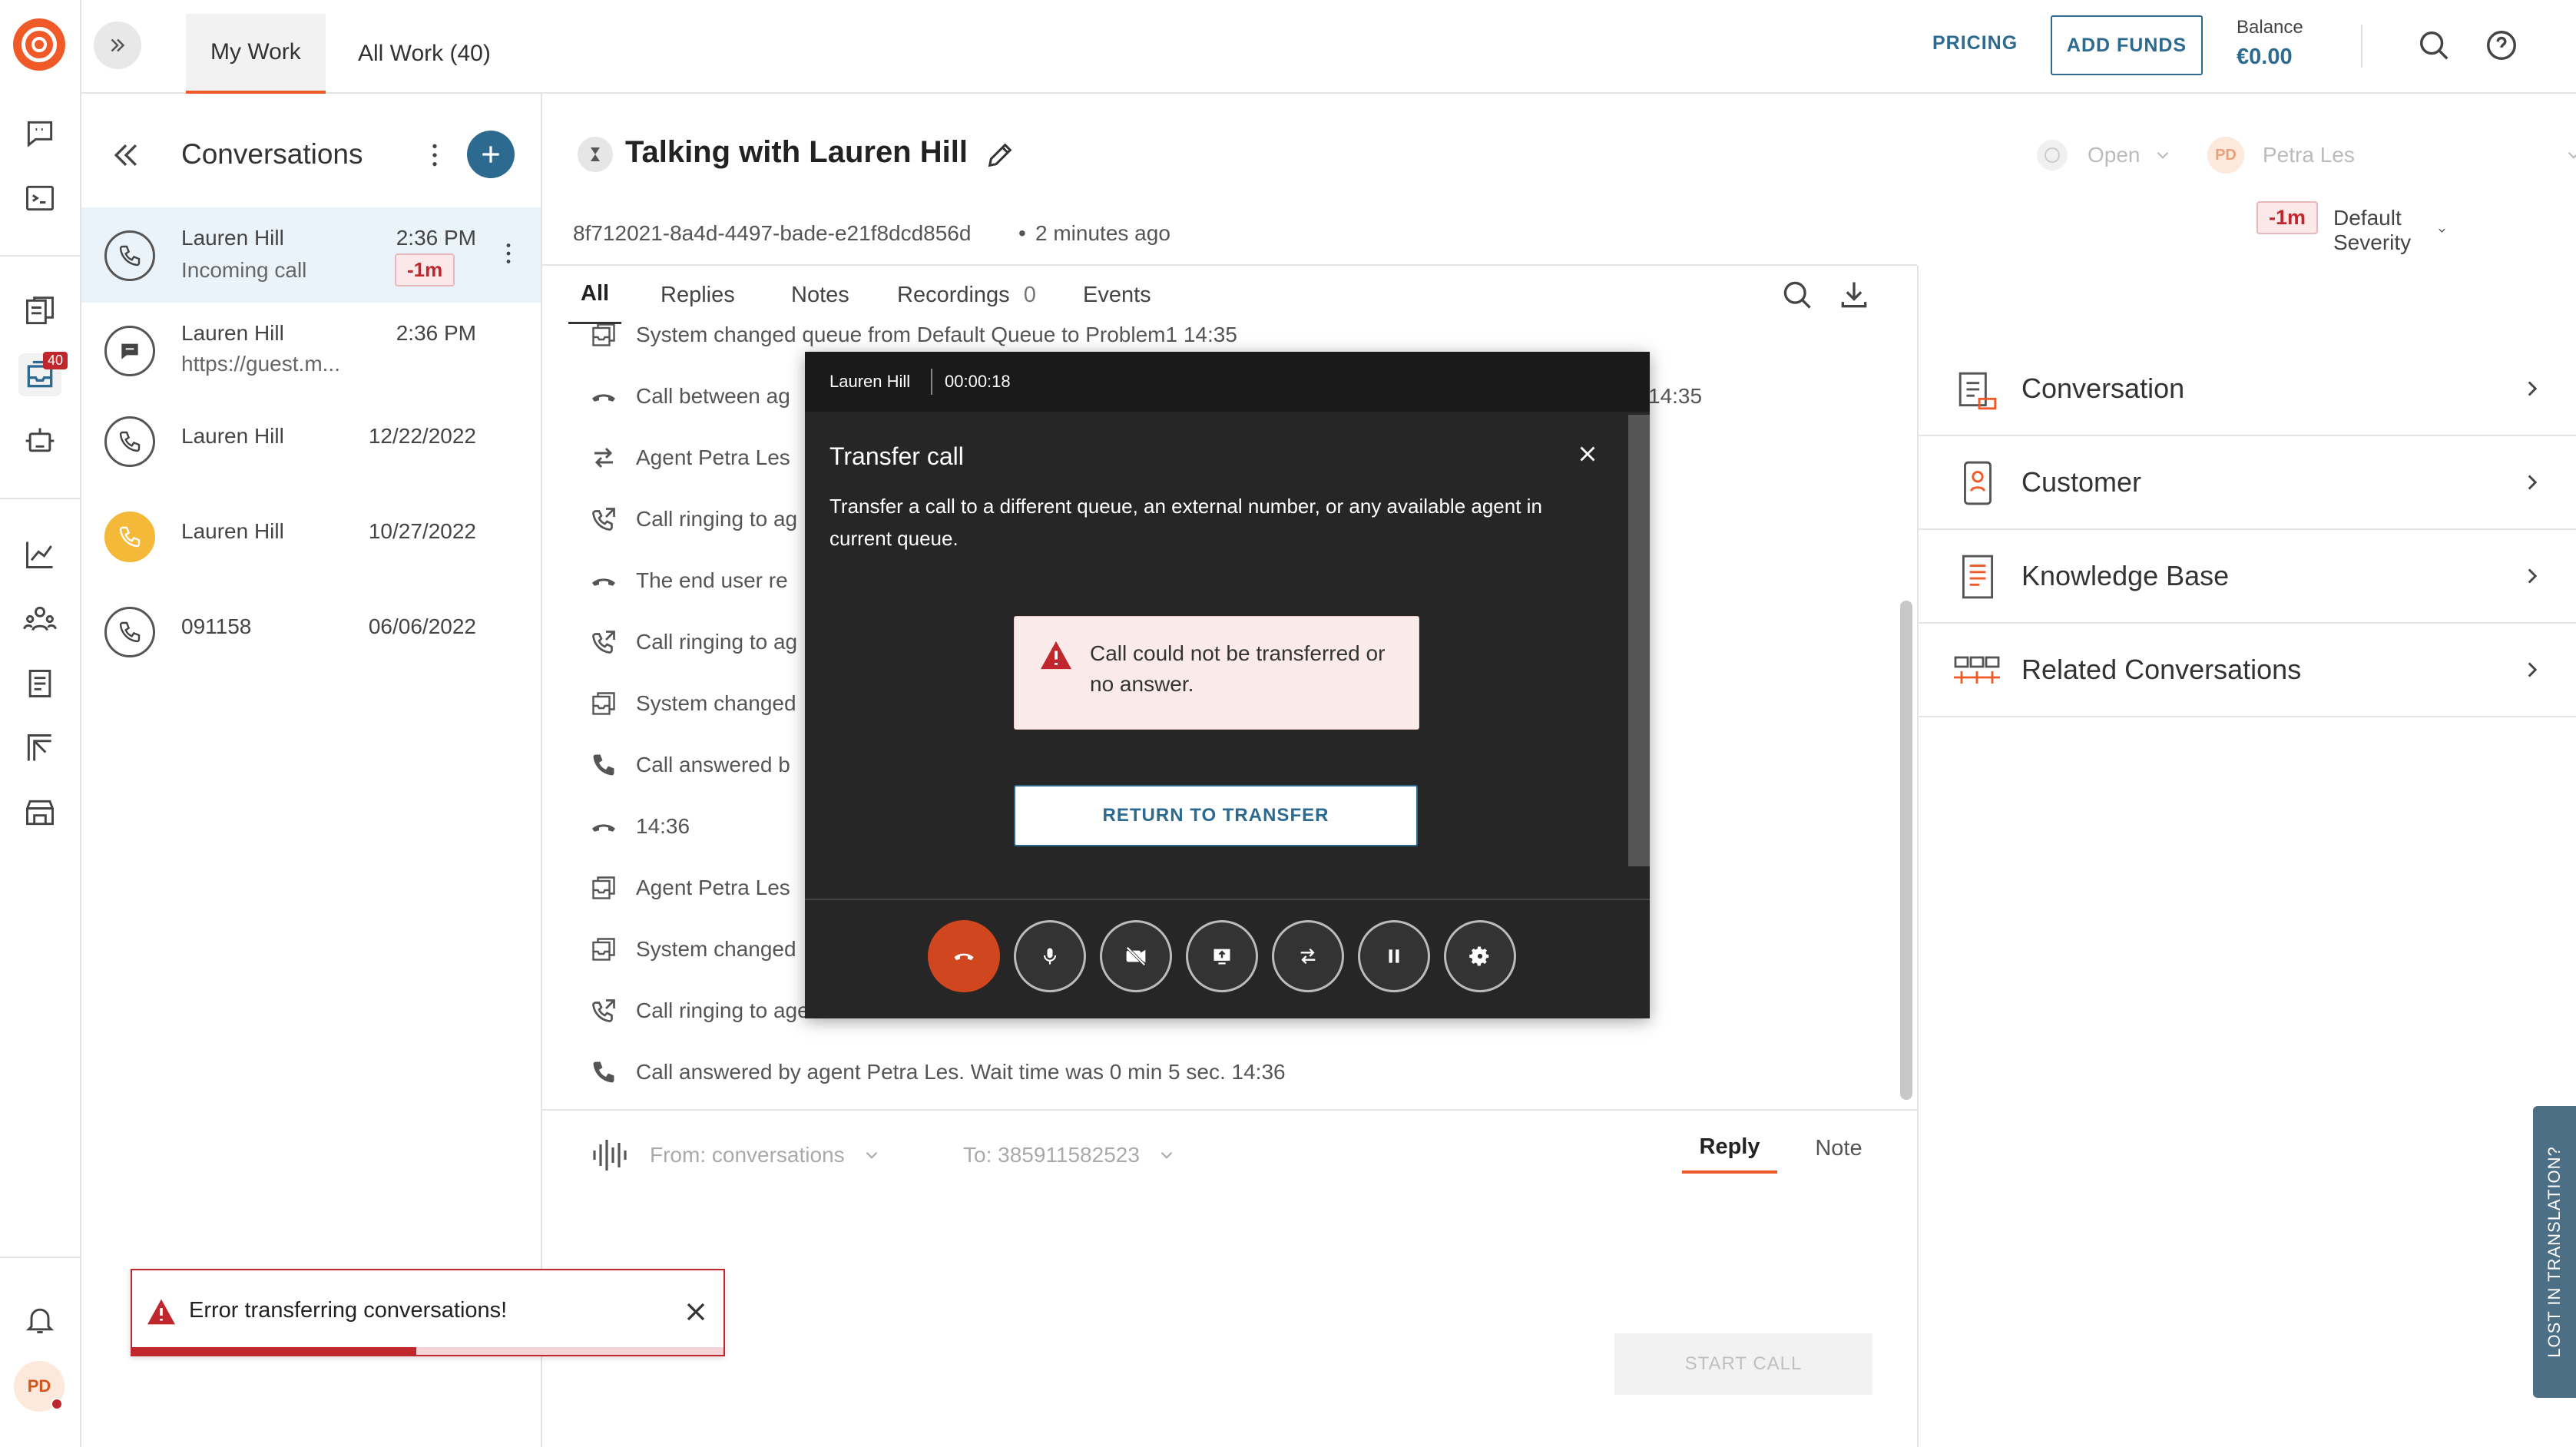  Describe the element at coordinates (1394, 956) in the screenshot. I see `hold-button` at that location.